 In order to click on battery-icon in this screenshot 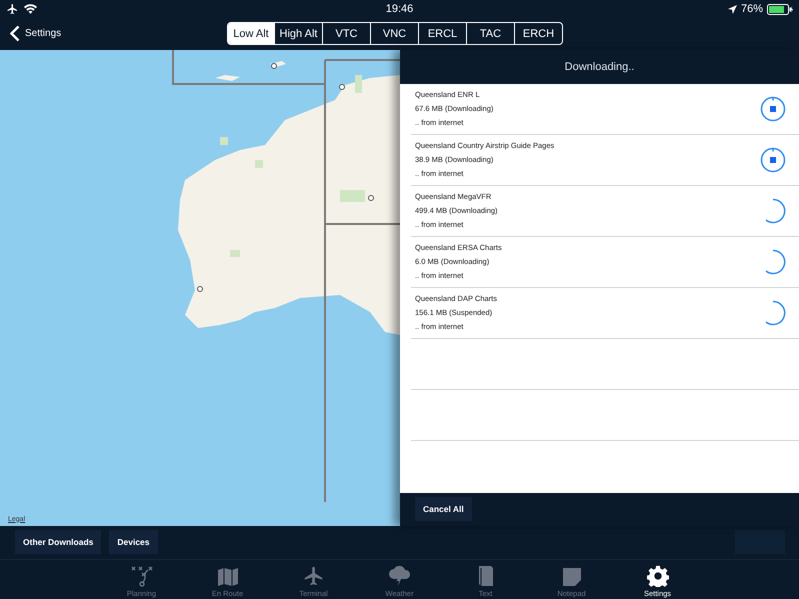, I will do `click(780, 9)`.